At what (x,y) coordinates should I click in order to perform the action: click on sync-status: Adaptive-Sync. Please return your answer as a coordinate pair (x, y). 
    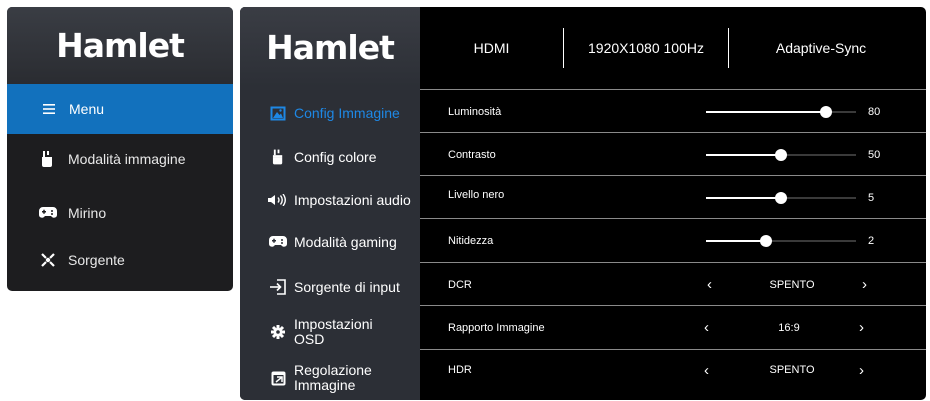
    Looking at the image, I should click on (821, 48).